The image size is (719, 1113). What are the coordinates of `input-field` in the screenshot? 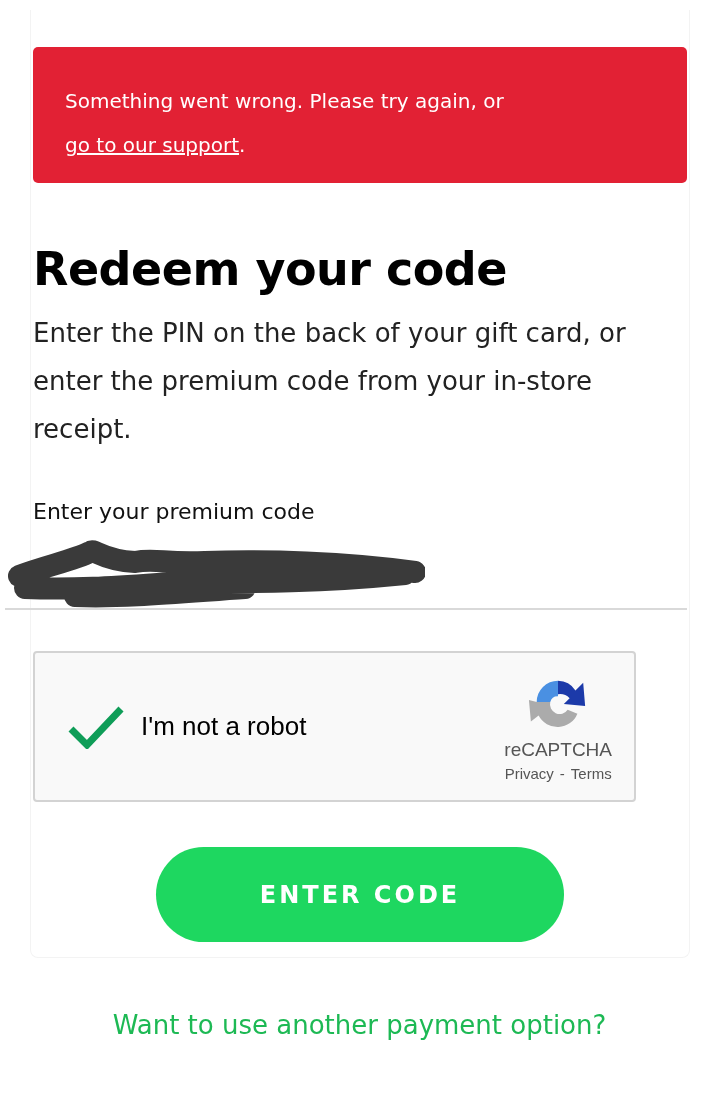 It's located at (346, 574).